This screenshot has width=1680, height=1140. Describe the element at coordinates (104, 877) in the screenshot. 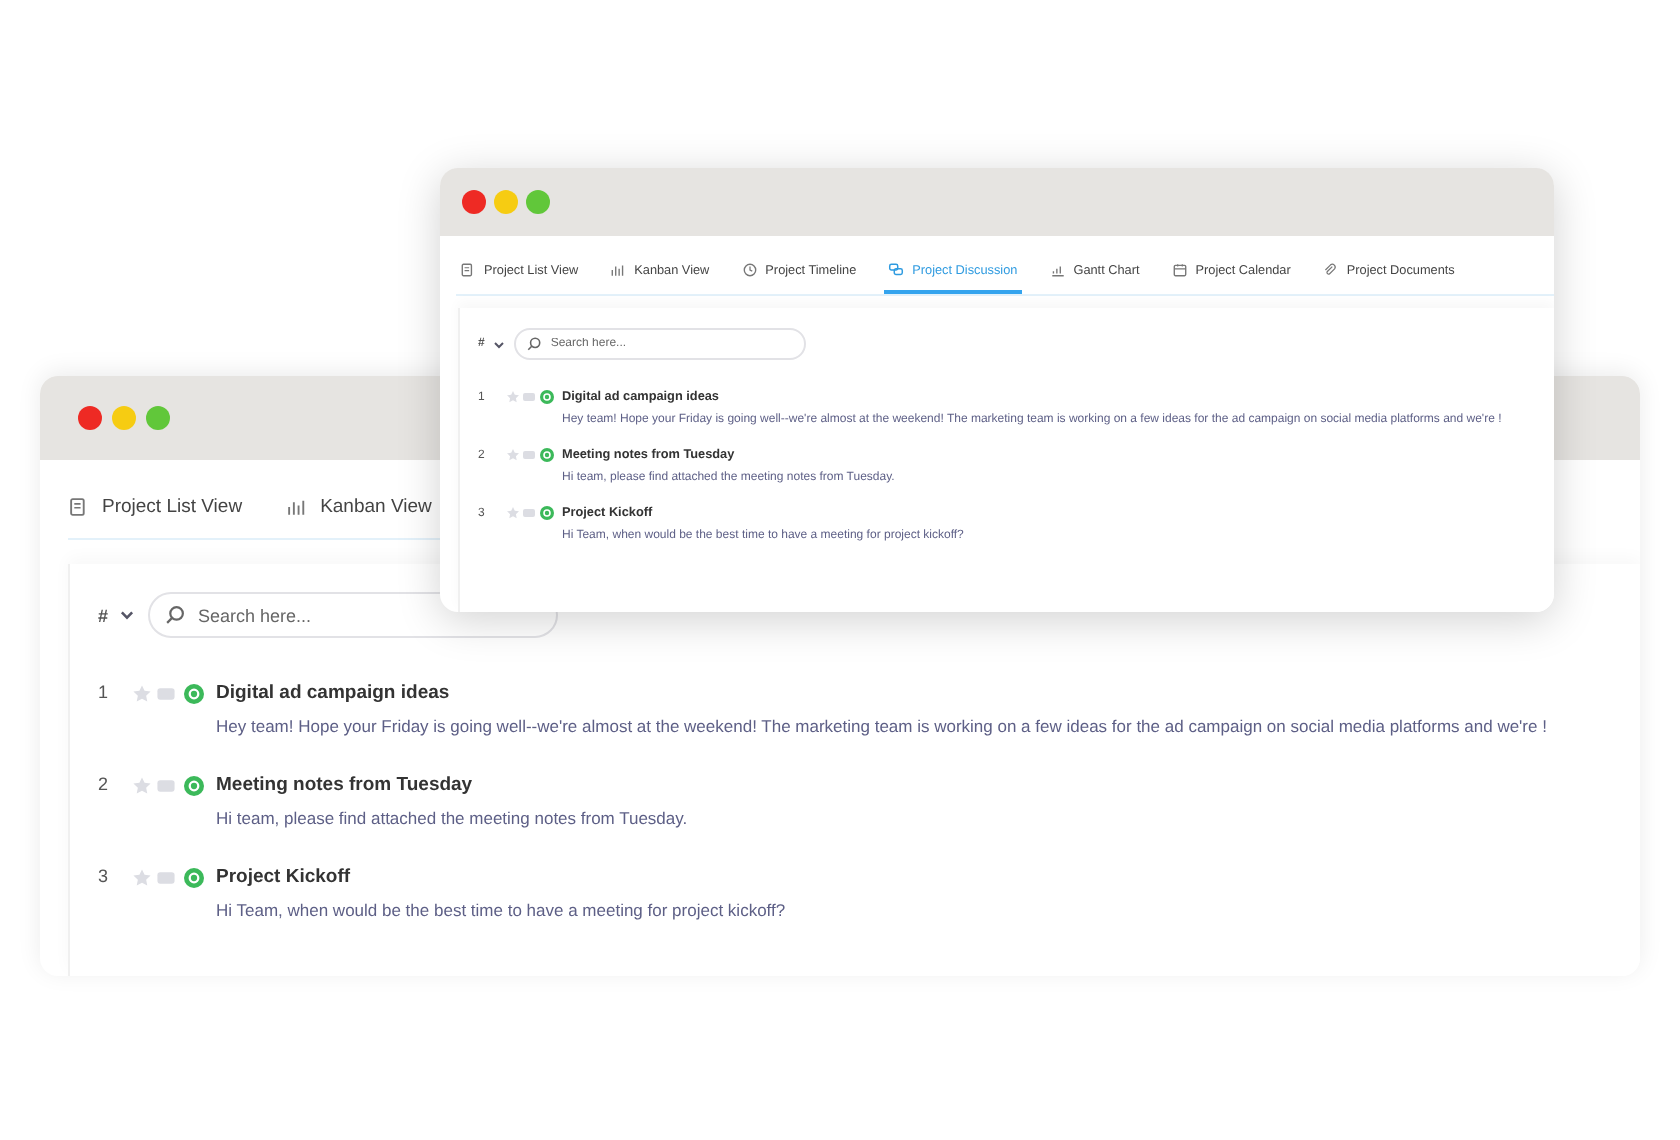

I see `row-number: 3` at that location.